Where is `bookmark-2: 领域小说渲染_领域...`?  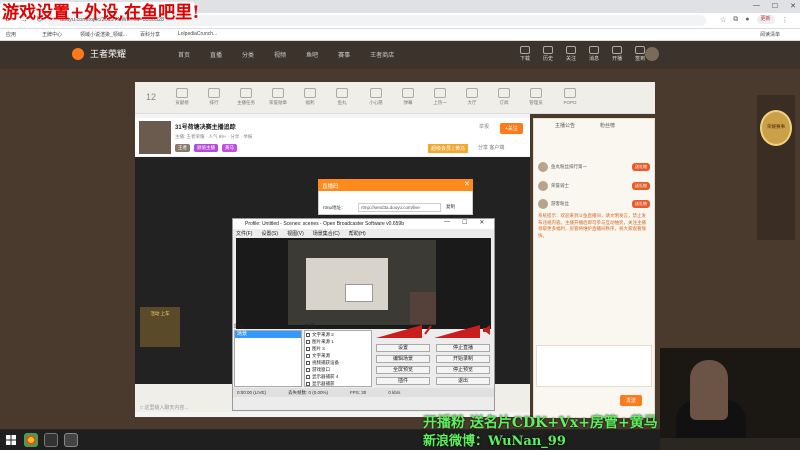
bookmark-2: 领域小说渲染_领域... is located at coordinates (103, 34).